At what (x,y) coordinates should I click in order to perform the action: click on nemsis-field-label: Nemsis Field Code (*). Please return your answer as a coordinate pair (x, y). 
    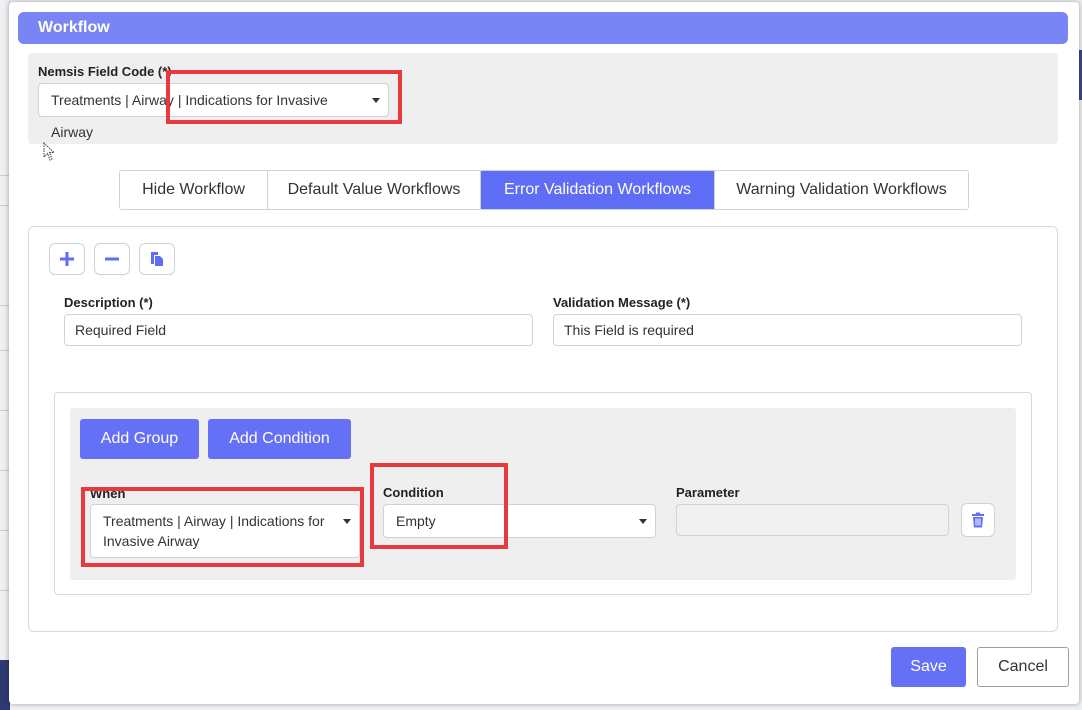
    Looking at the image, I should click on (105, 71).